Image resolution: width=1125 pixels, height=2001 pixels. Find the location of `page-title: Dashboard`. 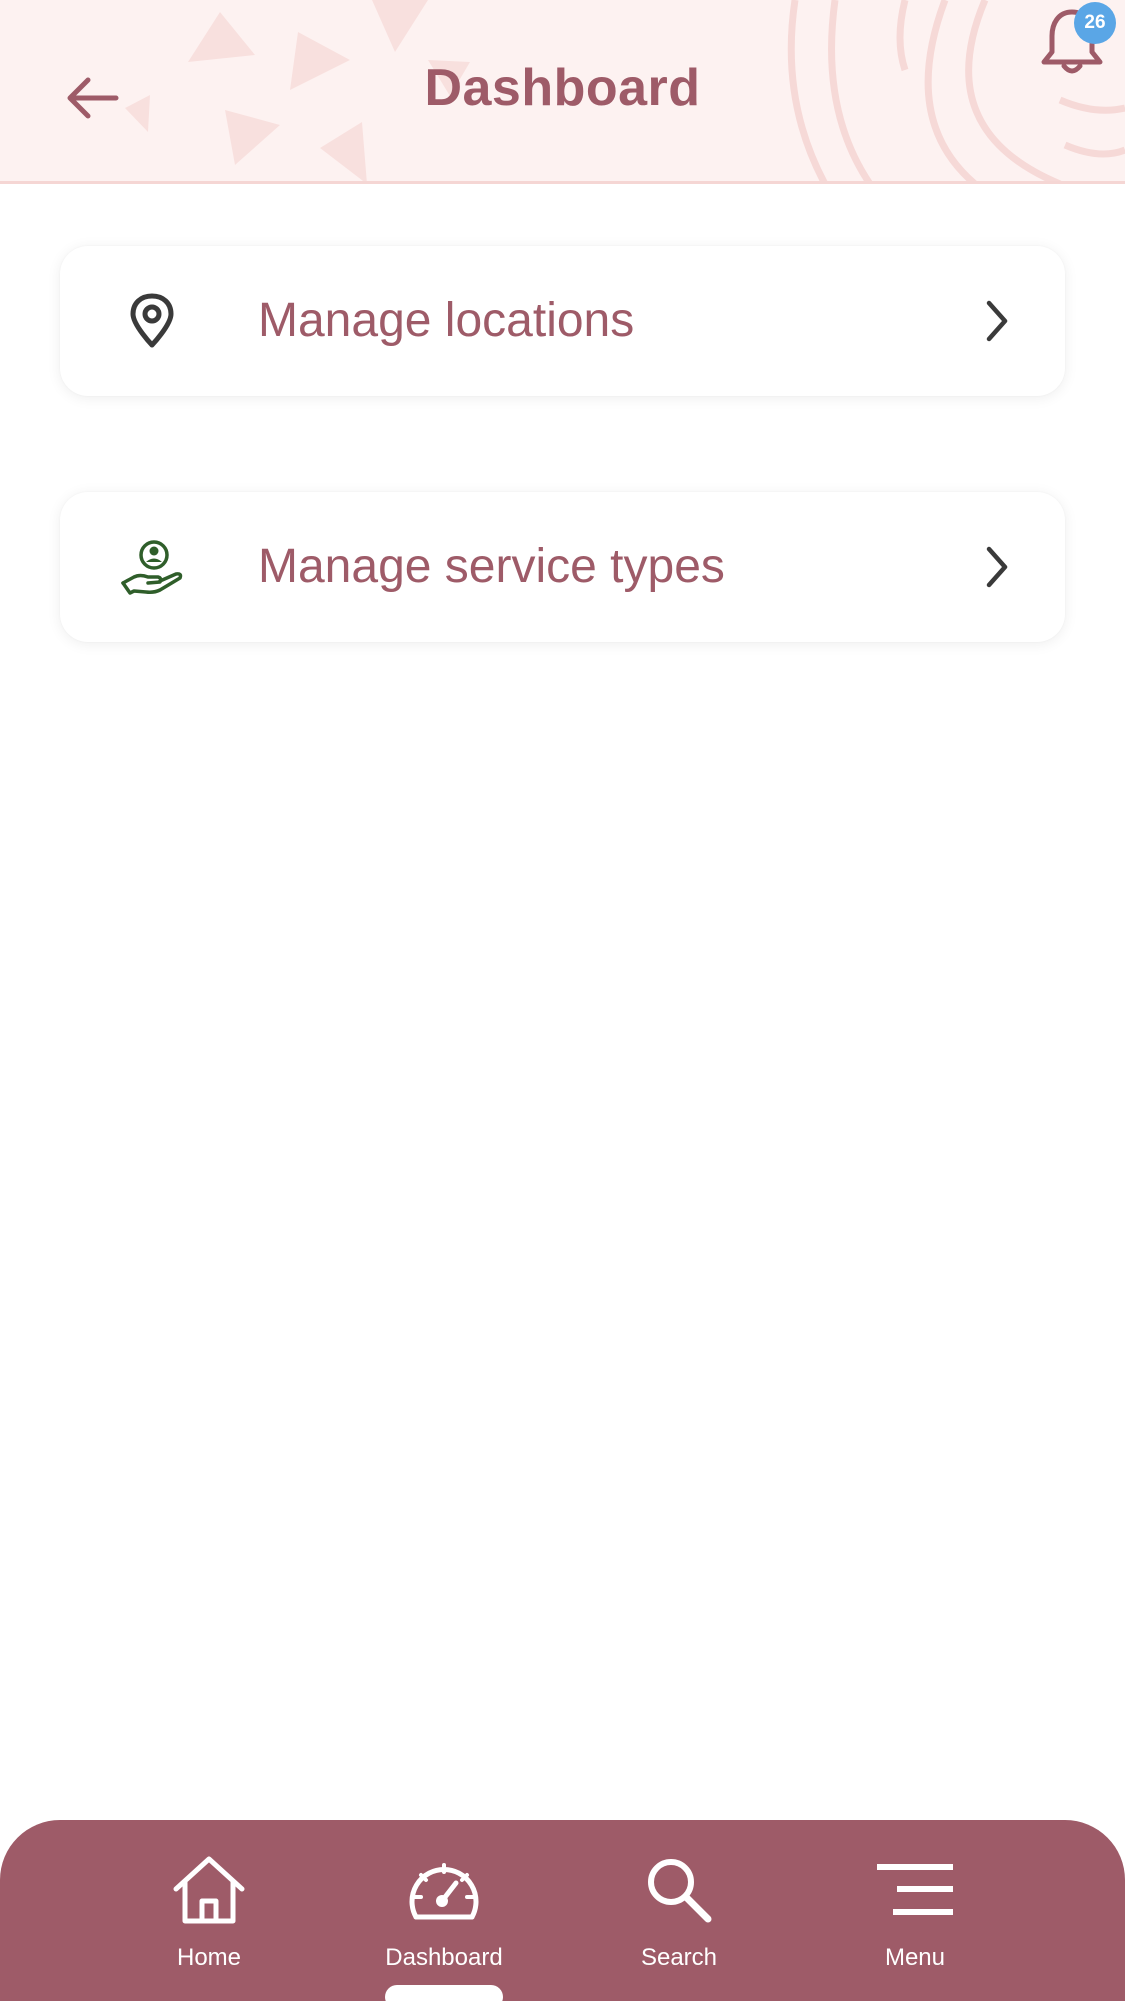

page-title: Dashboard is located at coordinates (562, 88).